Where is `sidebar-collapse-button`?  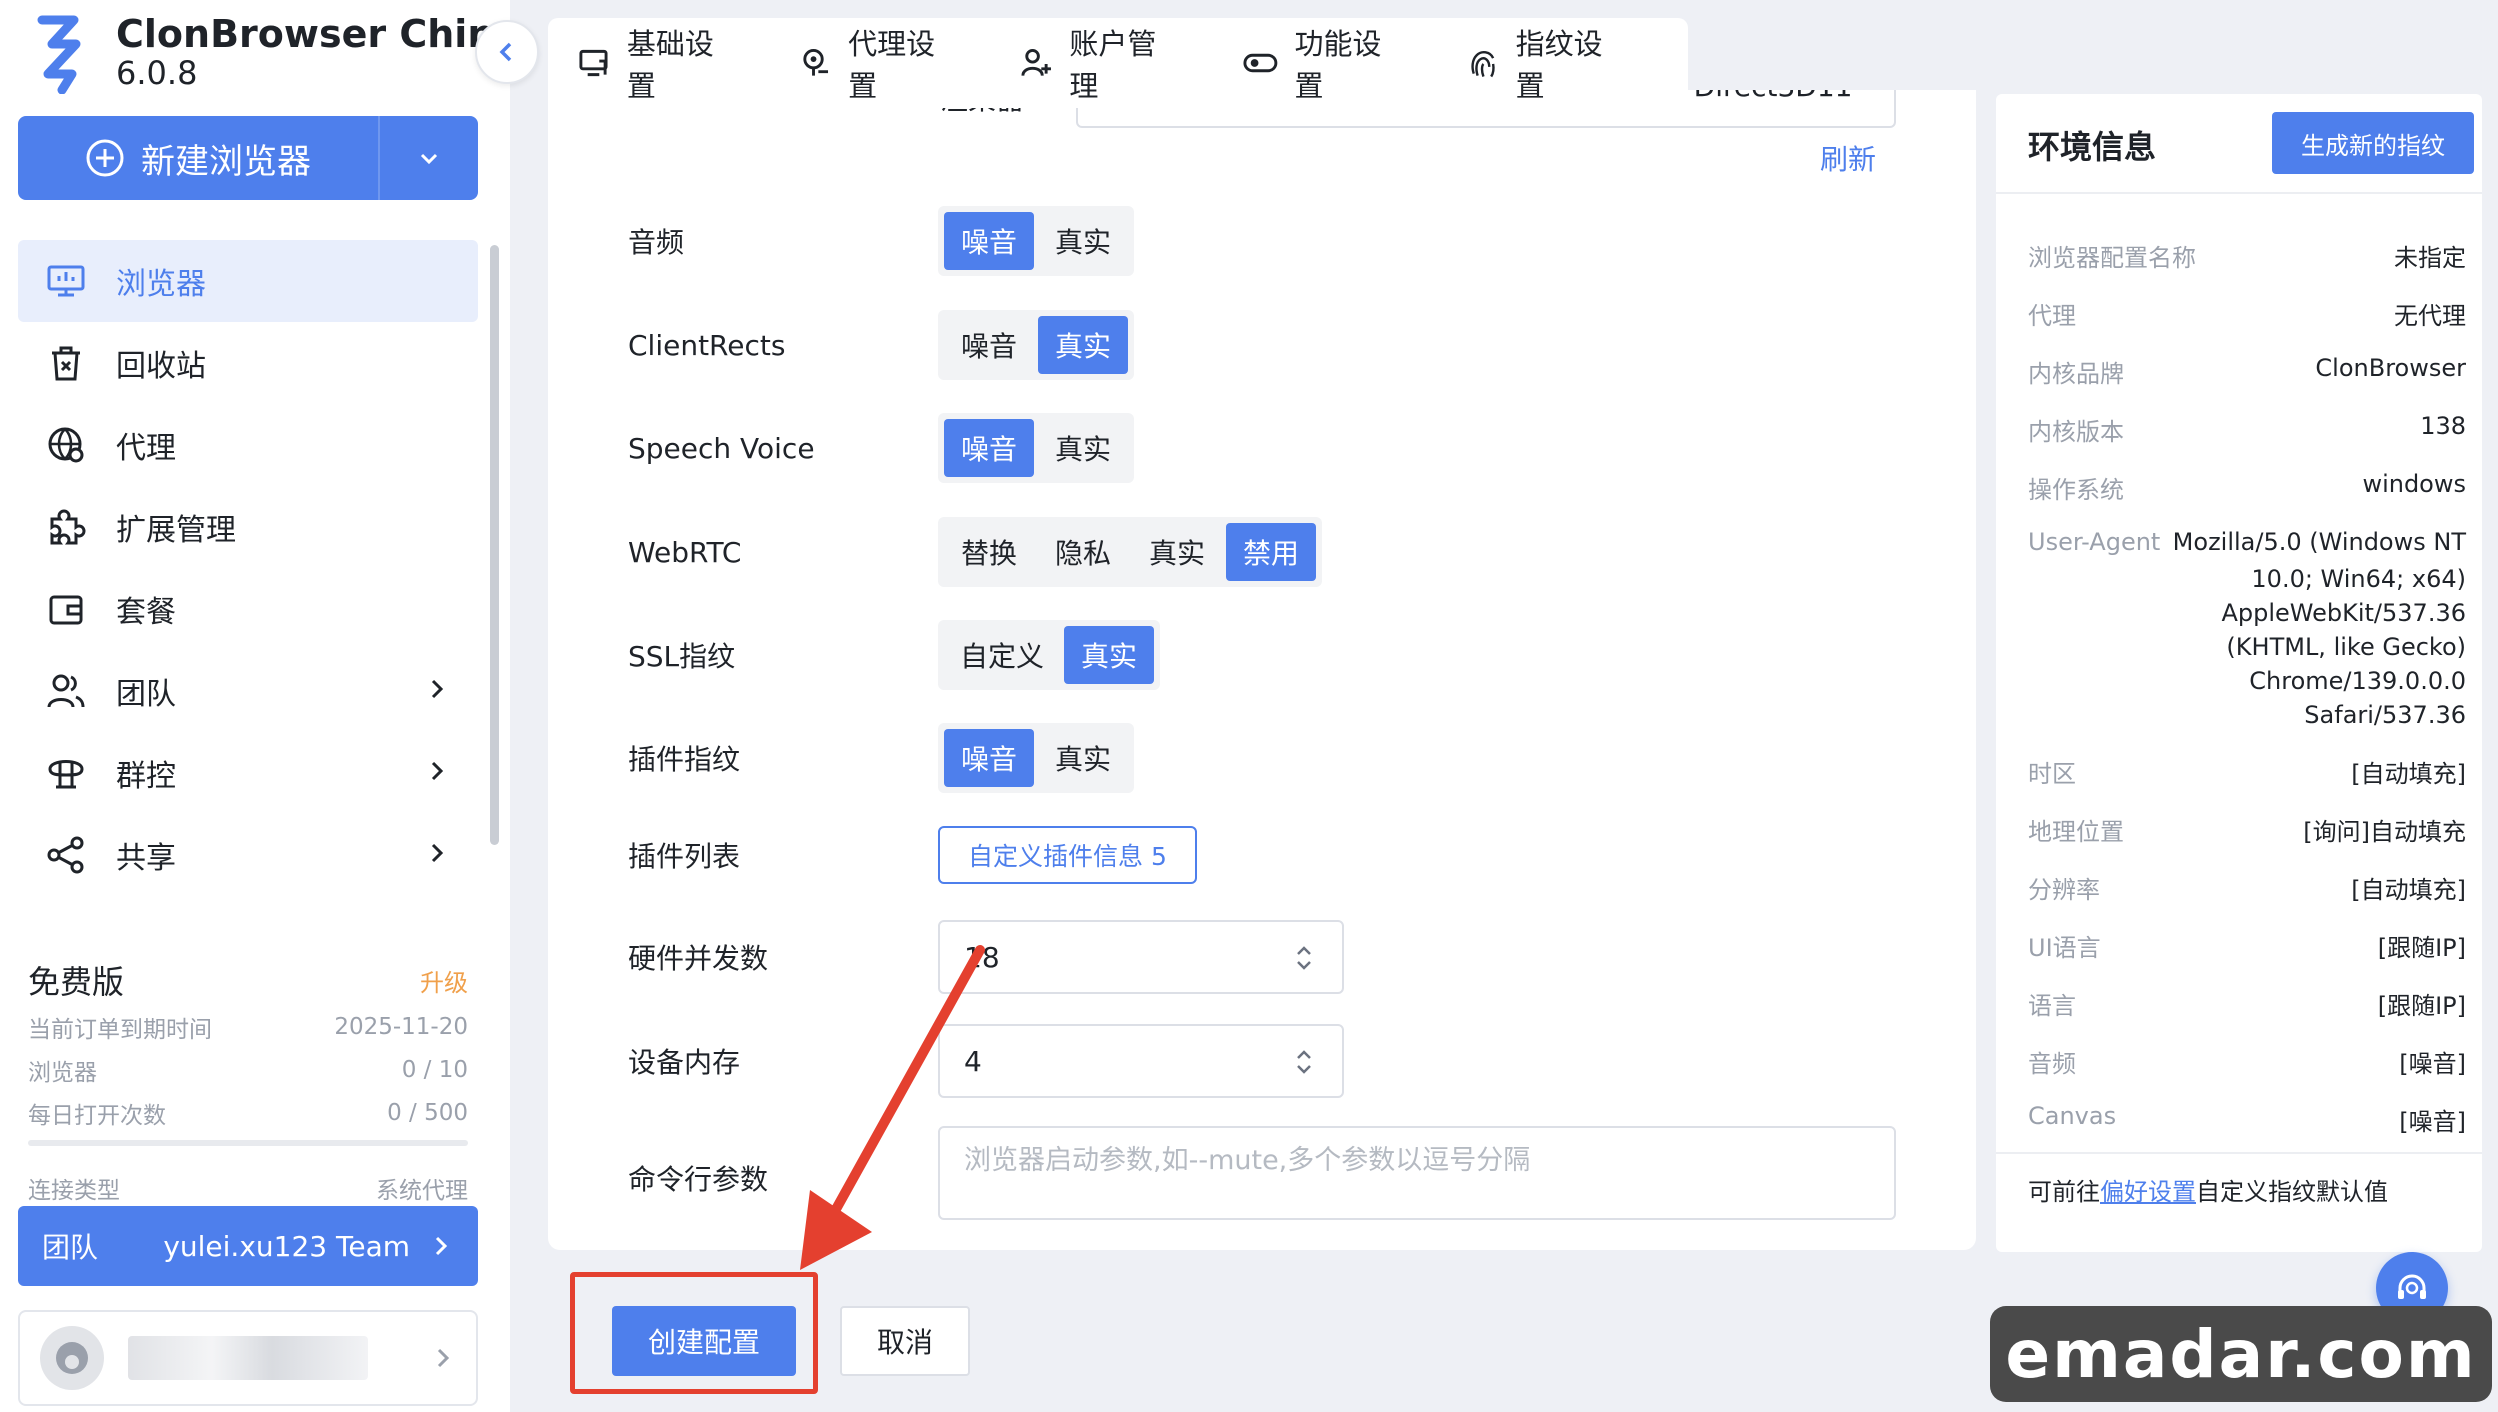 sidebar-collapse-button is located at coordinates (507, 52).